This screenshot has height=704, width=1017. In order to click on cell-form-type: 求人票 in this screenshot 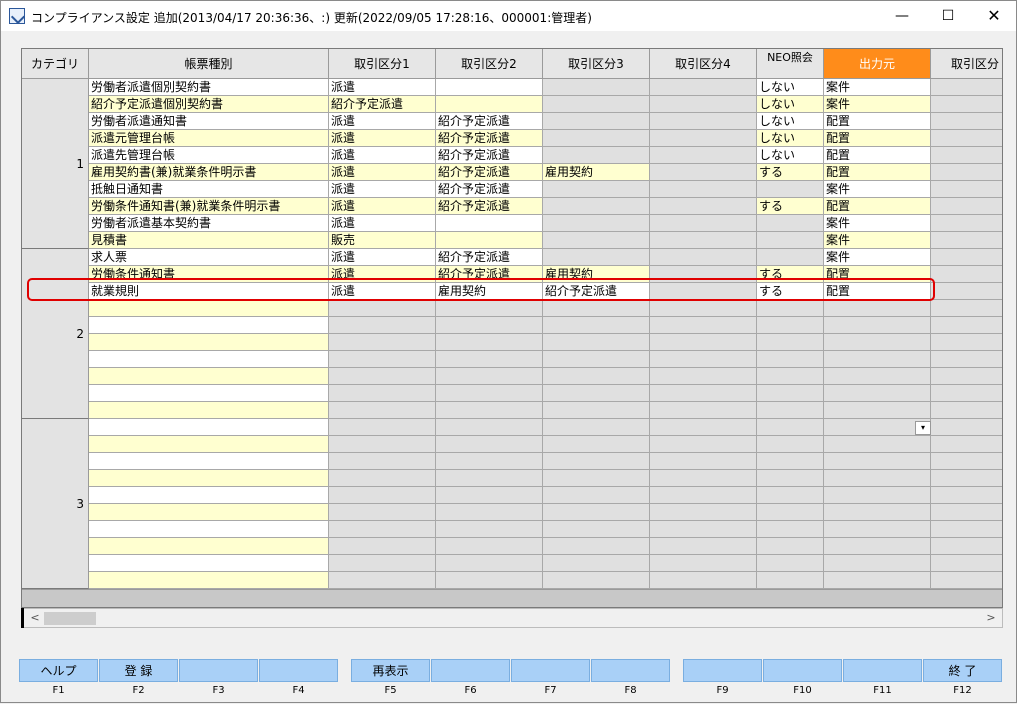, I will do `click(209, 257)`.